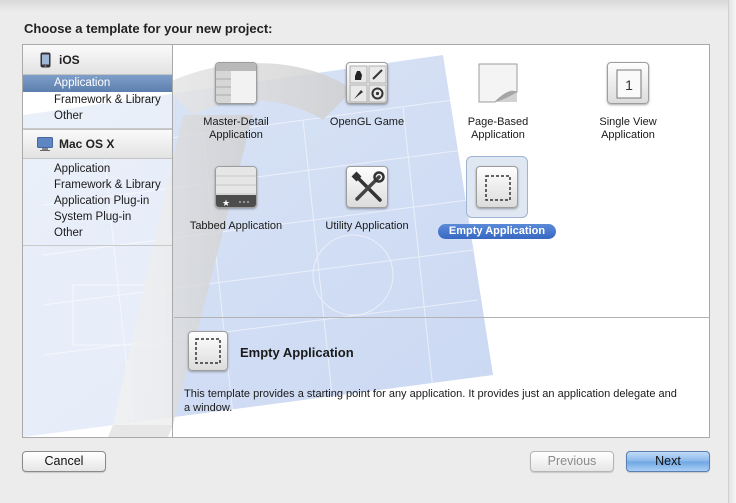 This screenshot has height=503, width=736. Describe the element at coordinates (628, 128) in the screenshot. I see `template-single-view-label: Single View Application` at that location.